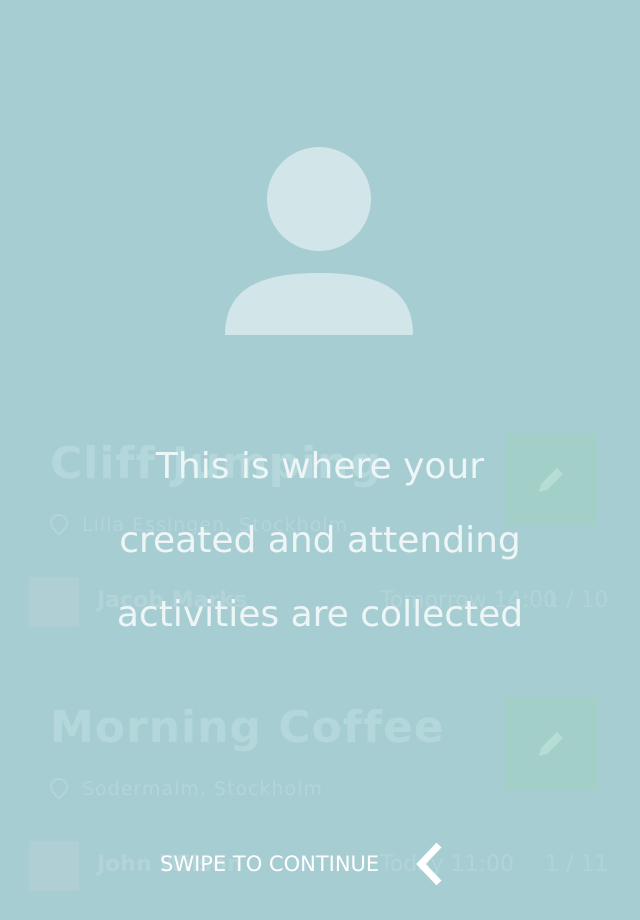 Image resolution: width=640 pixels, height=920 pixels. Describe the element at coordinates (429, 864) in the screenshot. I see `chevron-left-icon` at that location.